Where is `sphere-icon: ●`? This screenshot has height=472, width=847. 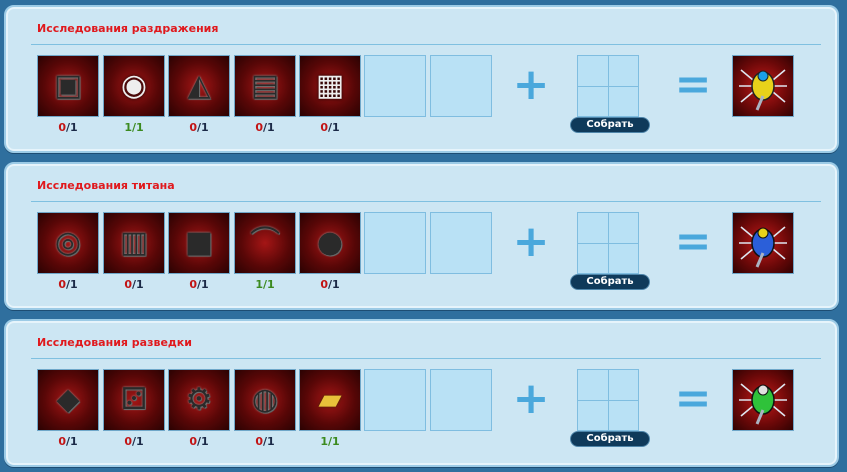
sphere-icon: ● is located at coordinates (330, 243).